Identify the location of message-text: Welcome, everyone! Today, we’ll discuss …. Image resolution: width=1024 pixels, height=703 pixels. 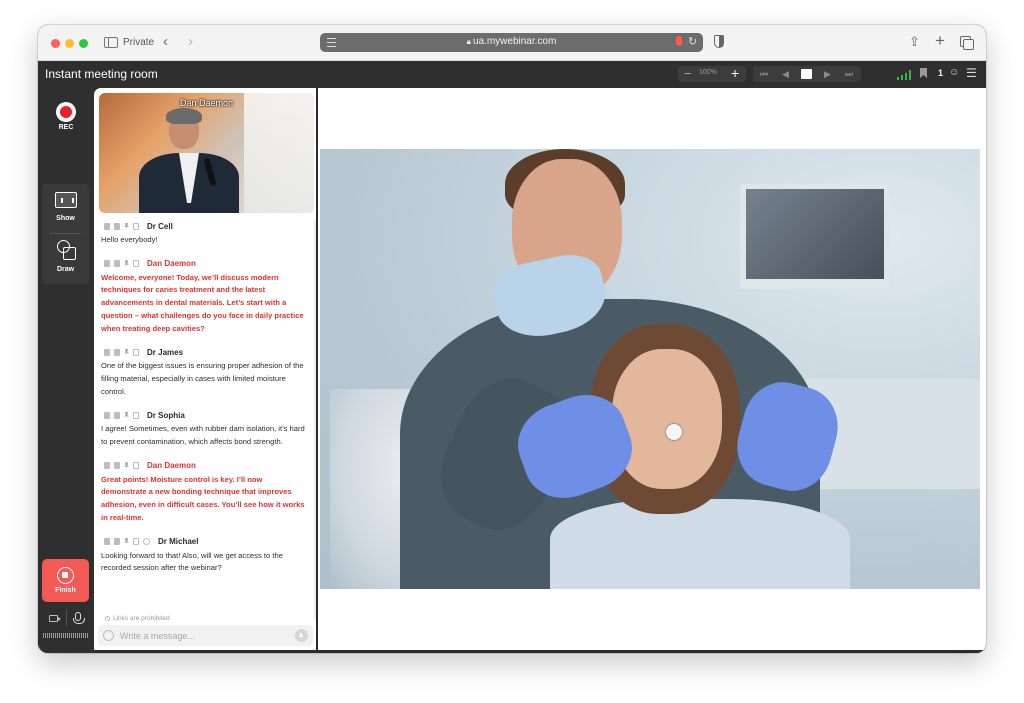
(202, 302).